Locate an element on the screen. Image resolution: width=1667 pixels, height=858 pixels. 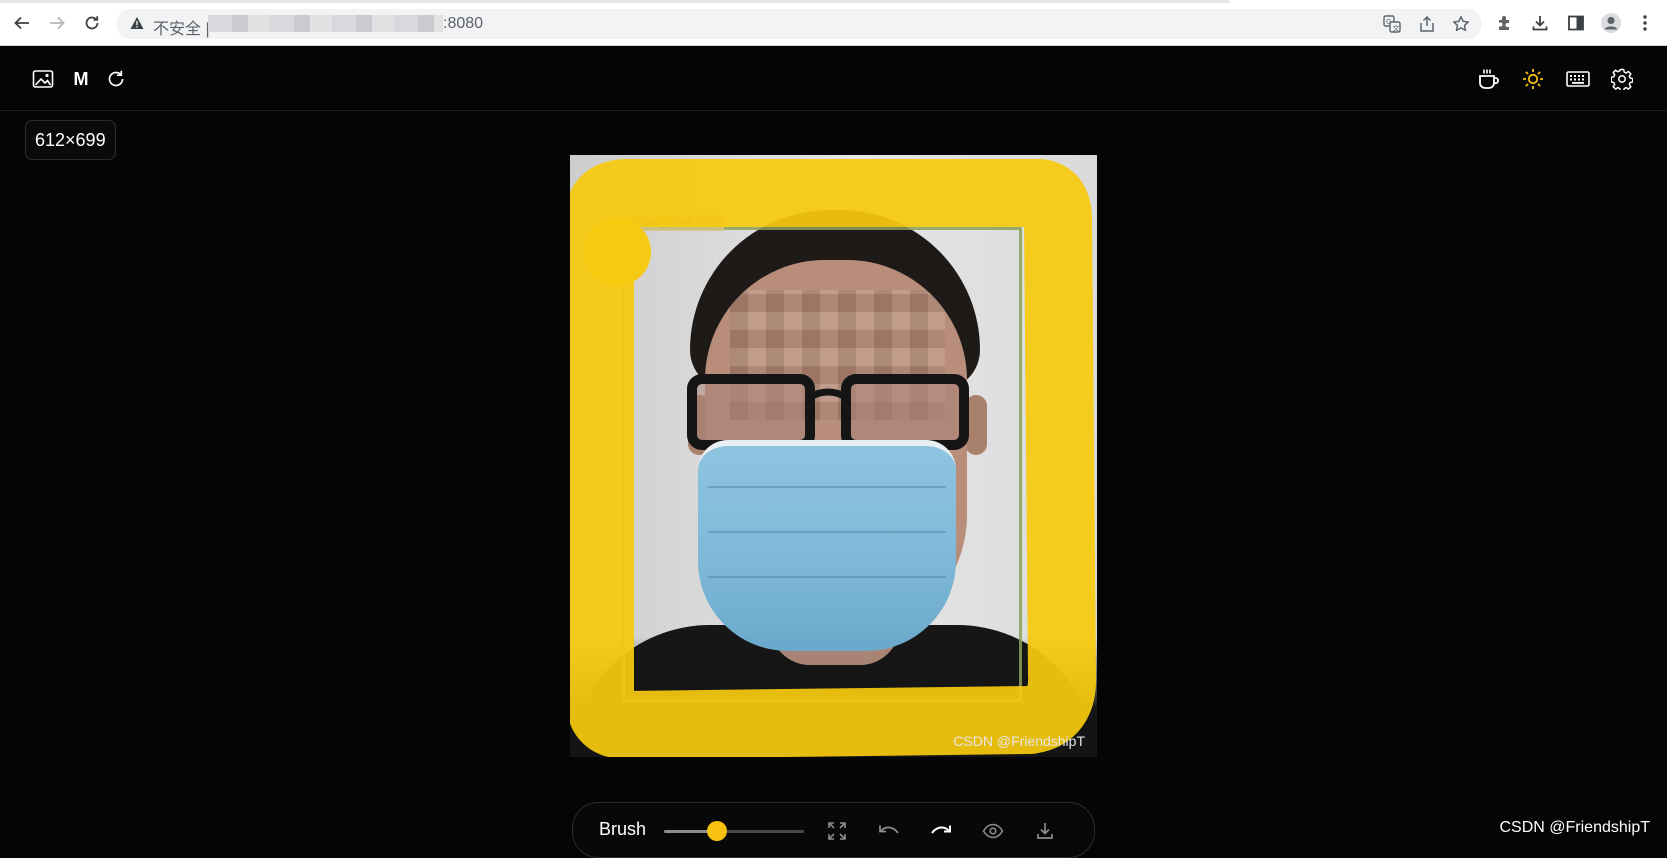
editor-toolbar: Brush is located at coordinates (833, 830).